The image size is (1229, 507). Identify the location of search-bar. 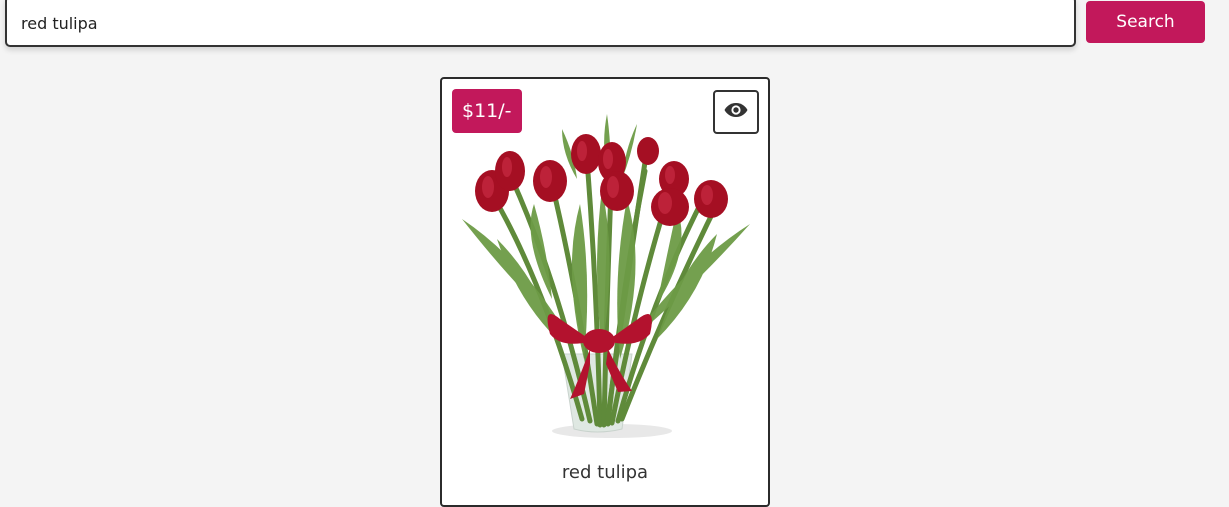
(540, 23).